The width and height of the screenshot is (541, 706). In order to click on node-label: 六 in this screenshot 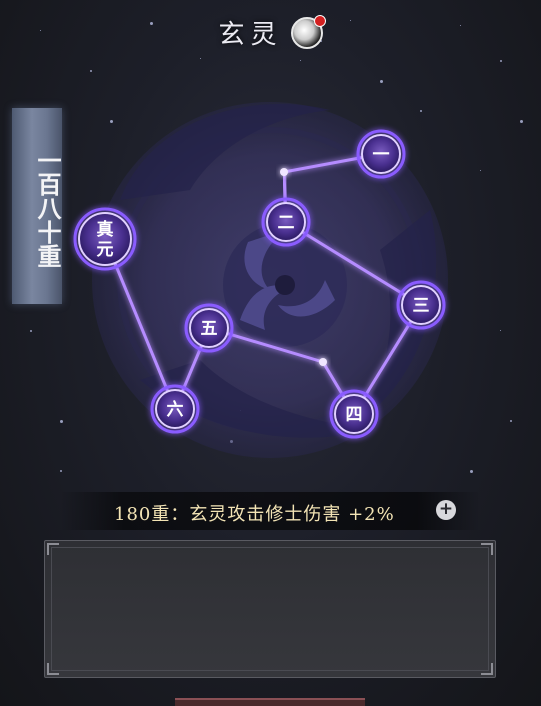, I will do `click(175, 409)`.